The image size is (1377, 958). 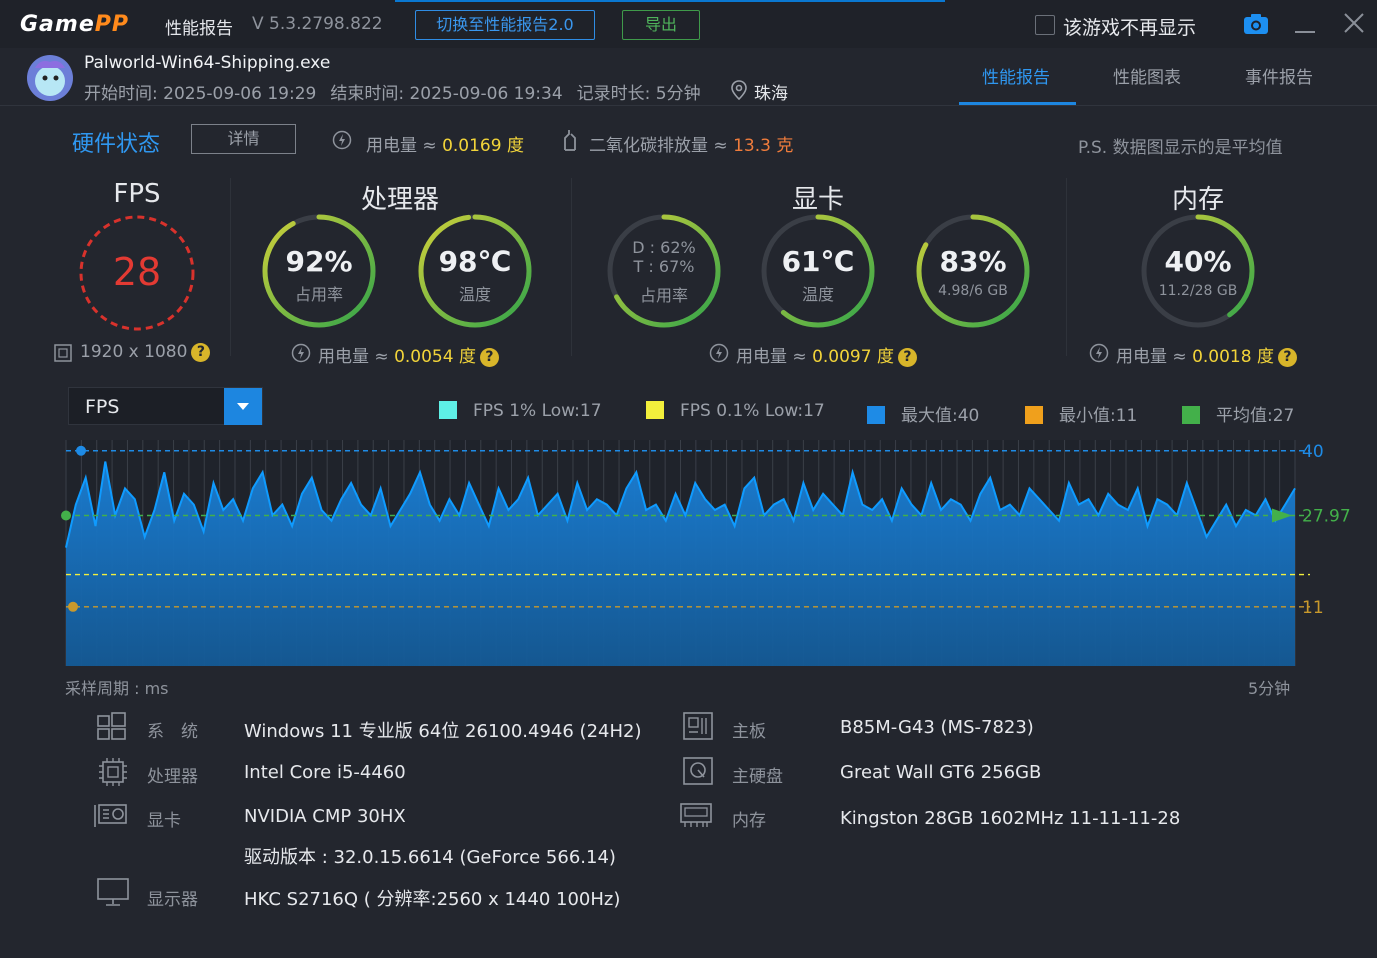 What do you see at coordinates (399, 200) in the screenshot?
I see `cpu-title: 处理器` at bounding box center [399, 200].